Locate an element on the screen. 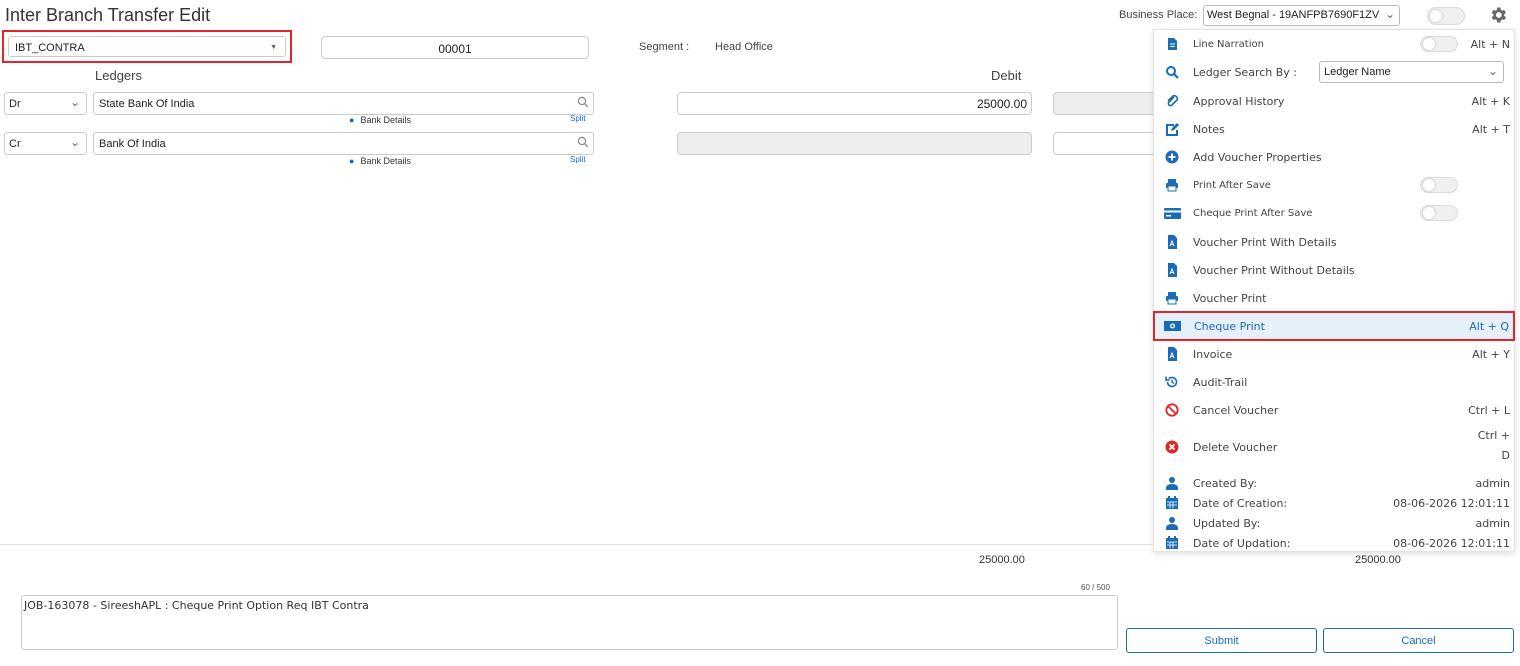  total-credit: 25000.00 is located at coordinates (1378, 560).